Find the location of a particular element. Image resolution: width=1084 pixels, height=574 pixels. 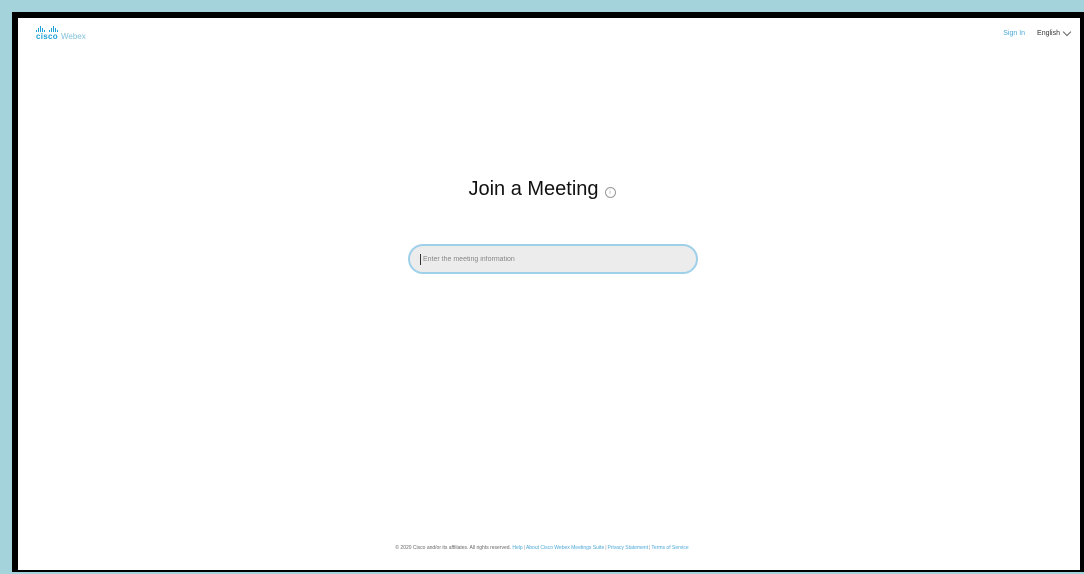

brand-company: cisco is located at coordinates (47, 36).